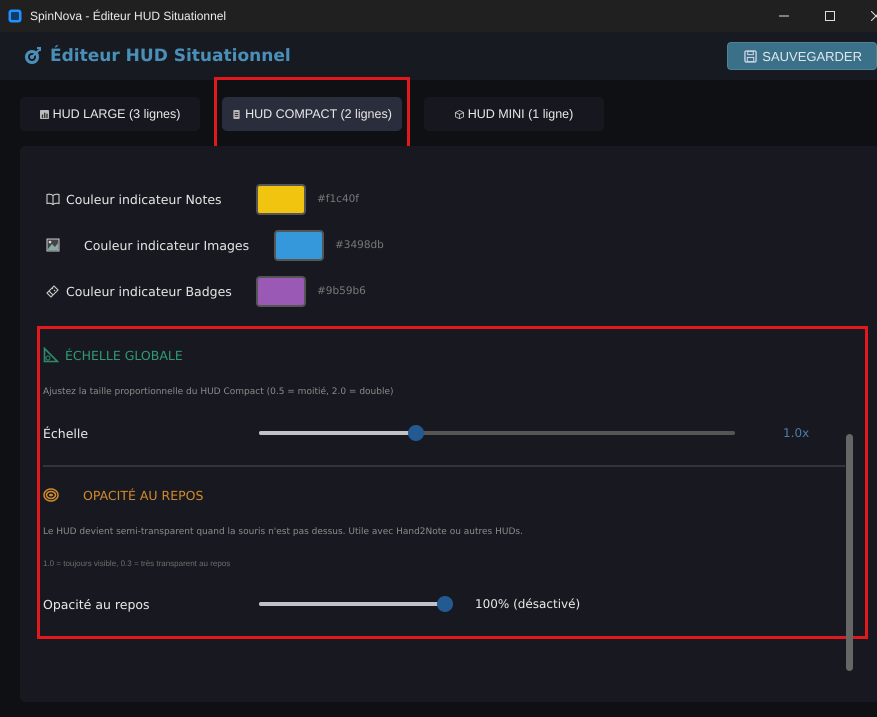 The width and height of the screenshot is (877, 717). Describe the element at coordinates (459, 114) in the screenshot. I see `cube-icon` at that location.